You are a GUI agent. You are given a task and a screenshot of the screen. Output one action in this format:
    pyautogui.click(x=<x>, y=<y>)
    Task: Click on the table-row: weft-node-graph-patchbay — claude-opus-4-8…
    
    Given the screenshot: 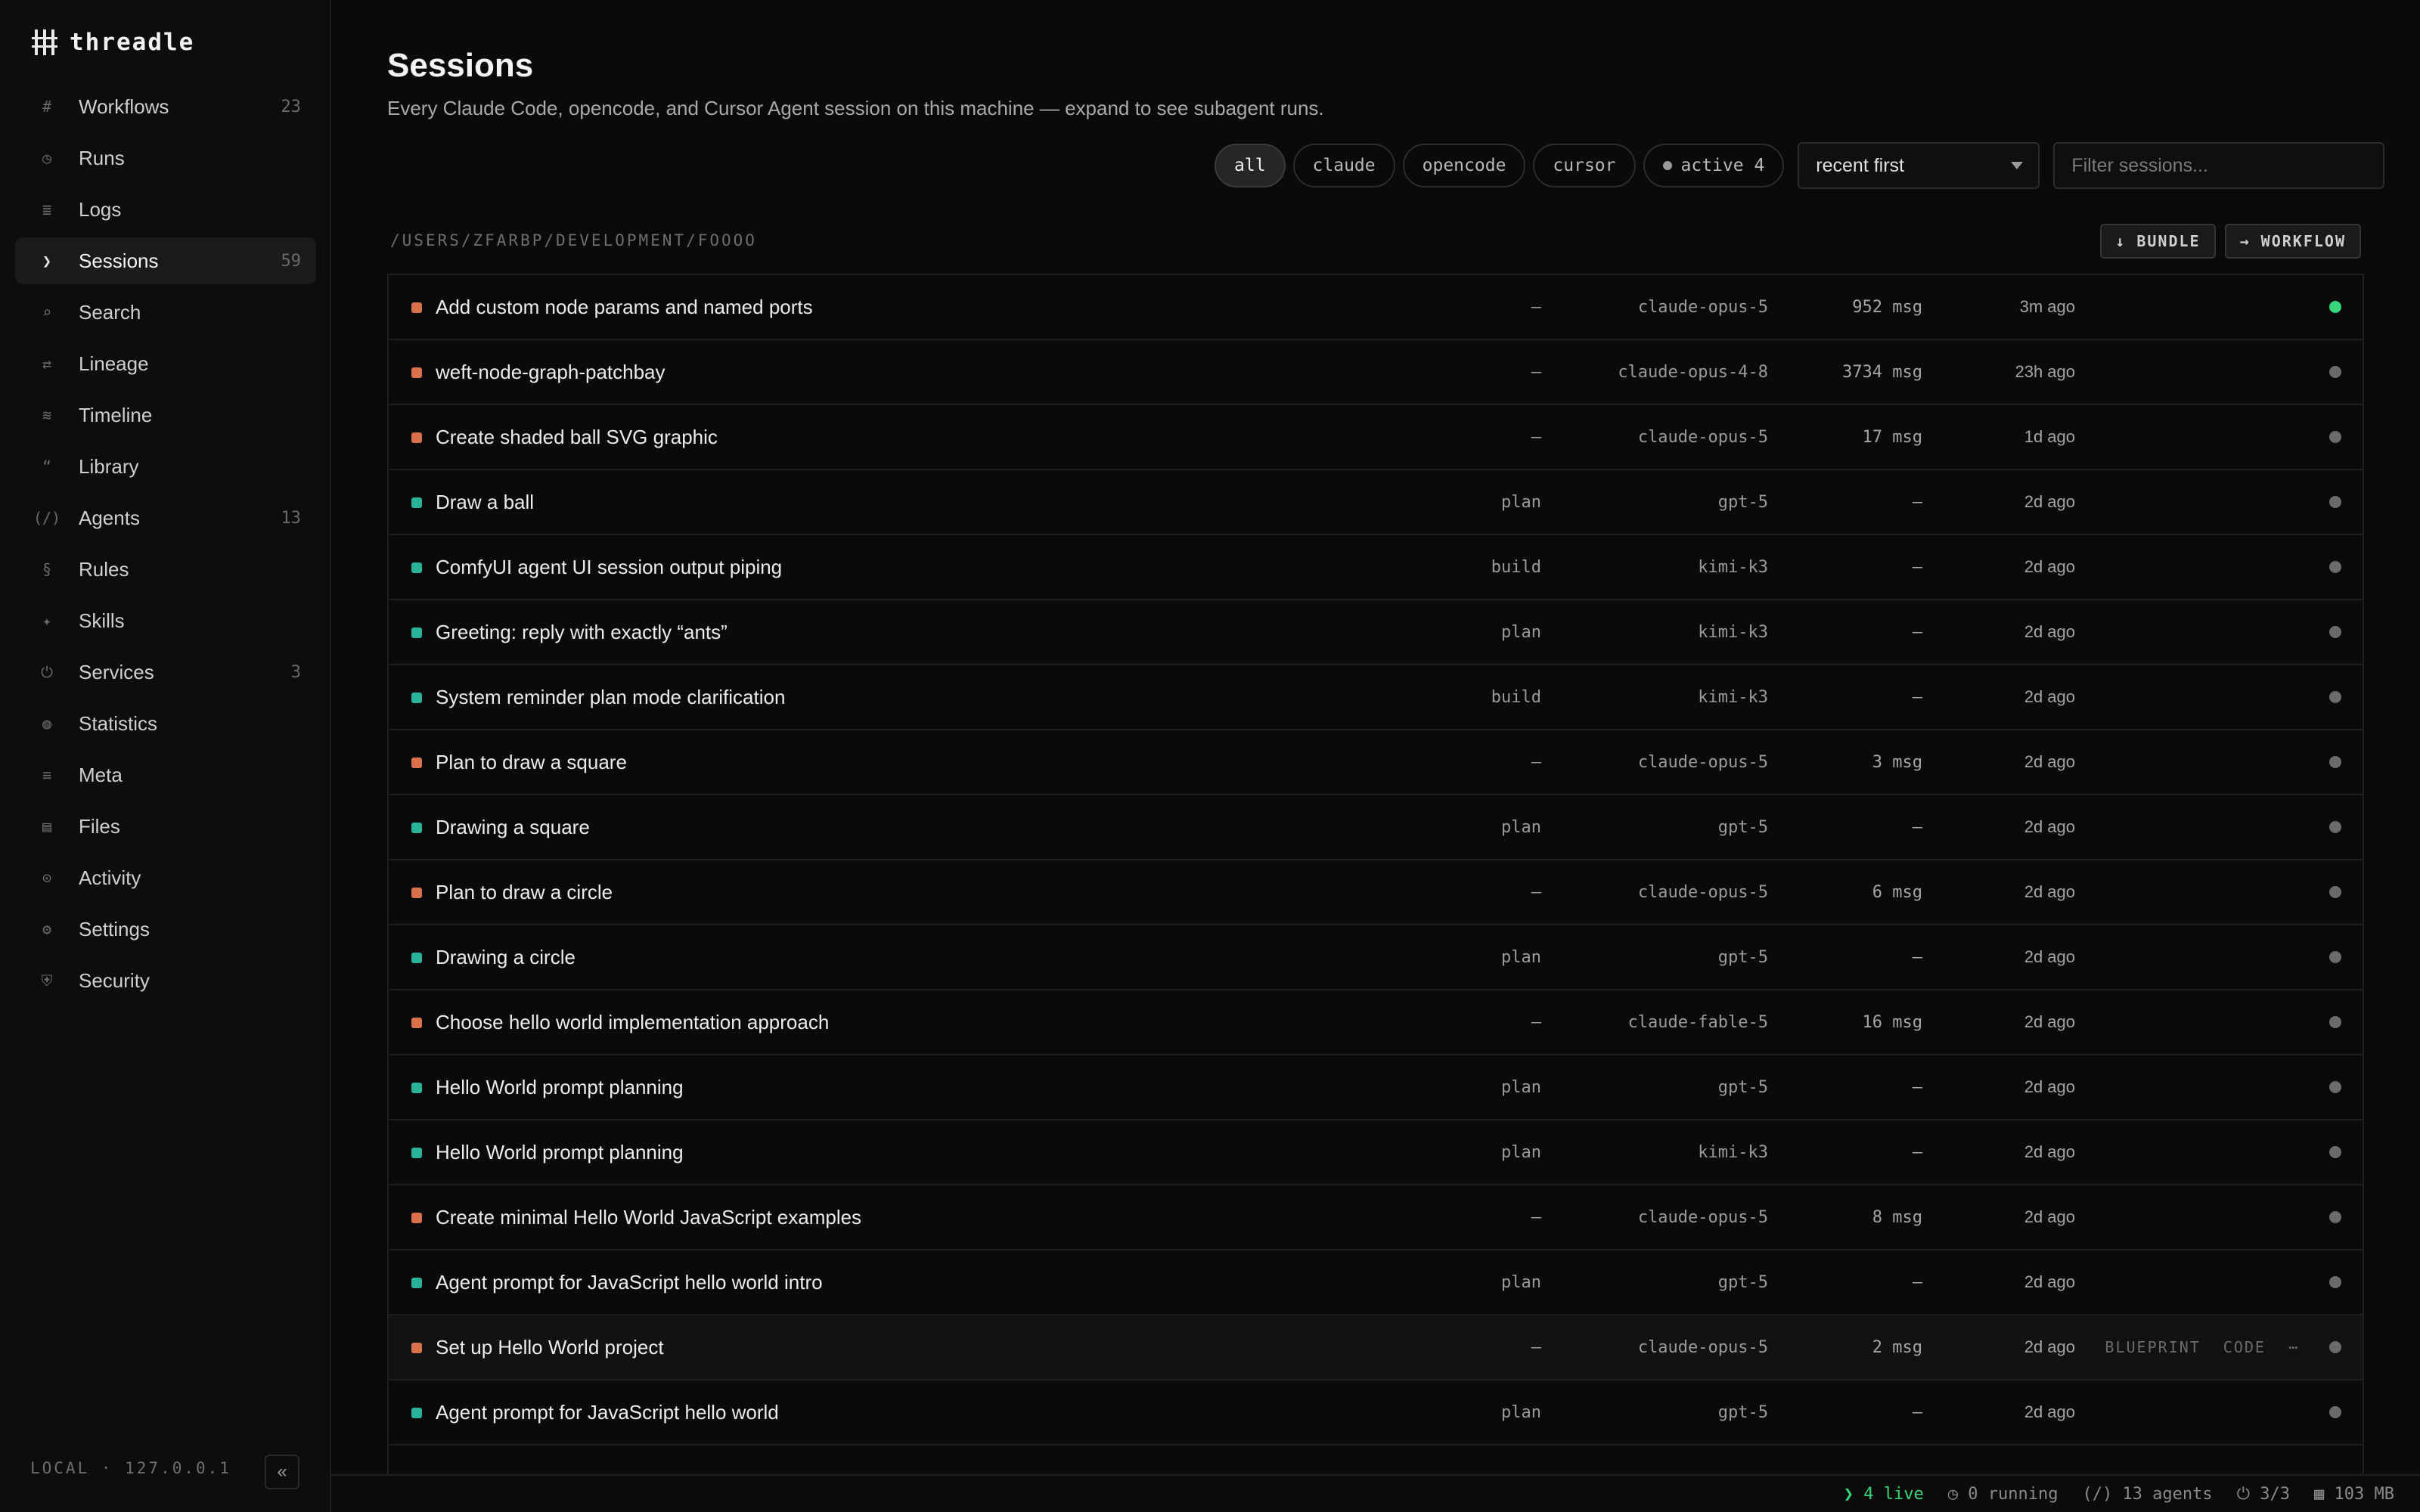 What is the action you would take?
    pyautogui.click(x=1376, y=372)
    